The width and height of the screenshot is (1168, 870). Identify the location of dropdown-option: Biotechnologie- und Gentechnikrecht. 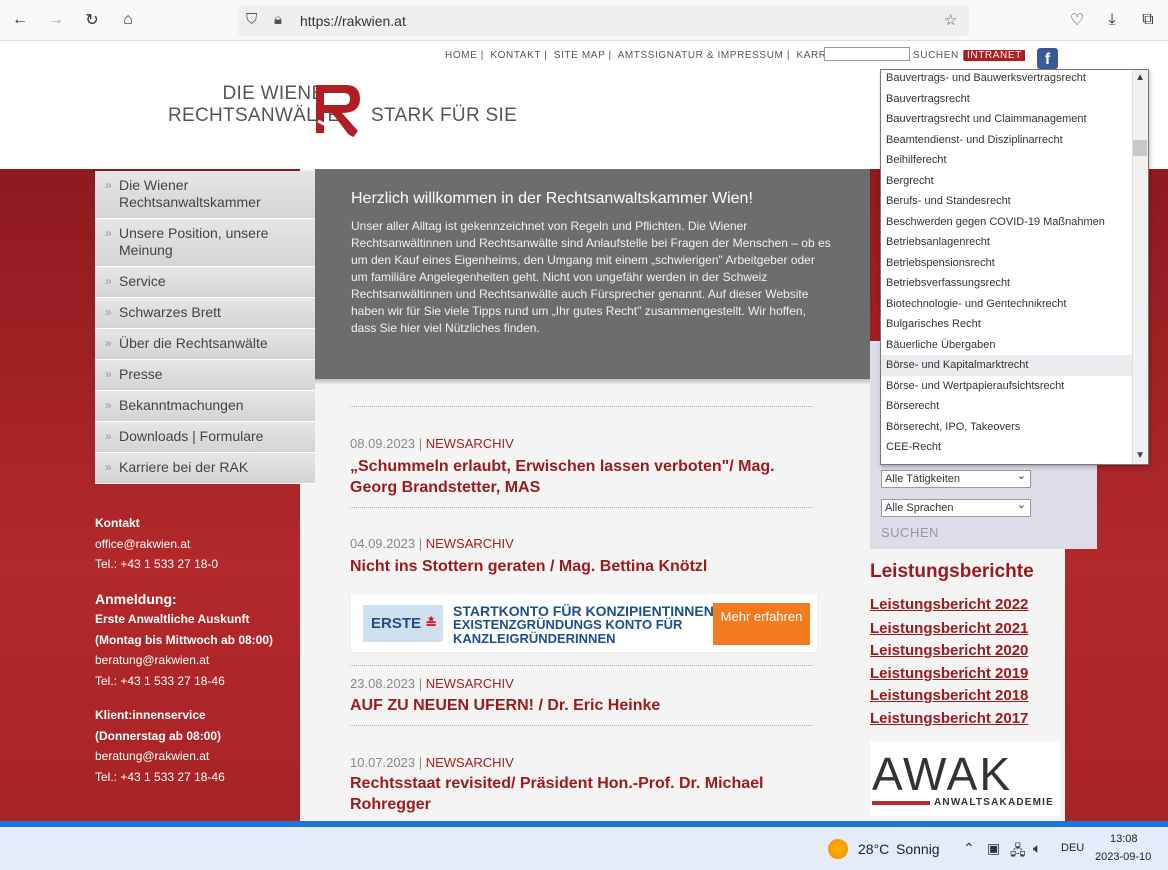
(1007, 304).